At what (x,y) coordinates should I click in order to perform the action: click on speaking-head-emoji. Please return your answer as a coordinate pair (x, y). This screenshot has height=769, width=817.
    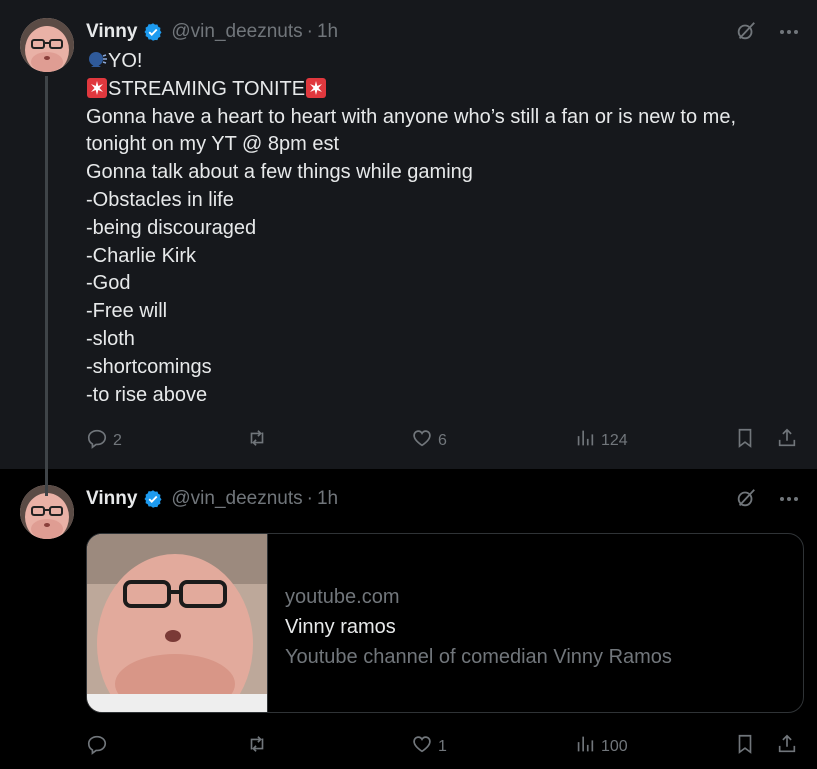
    Looking at the image, I should click on (97, 60).